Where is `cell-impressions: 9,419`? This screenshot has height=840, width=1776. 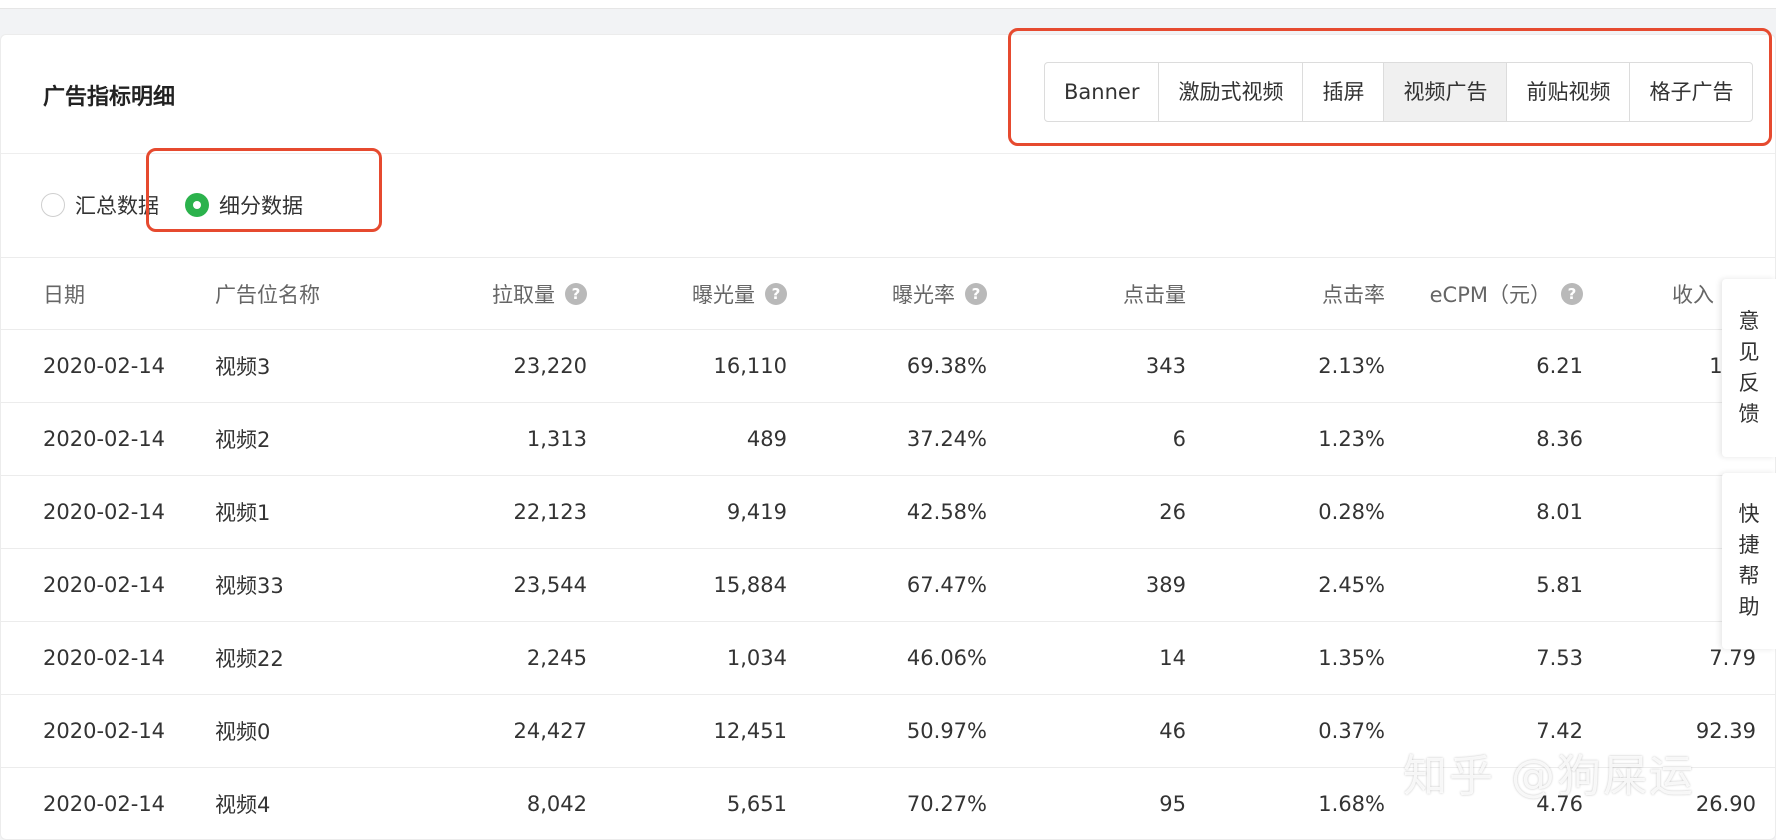 cell-impressions: 9,419 is located at coordinates (756, 512).